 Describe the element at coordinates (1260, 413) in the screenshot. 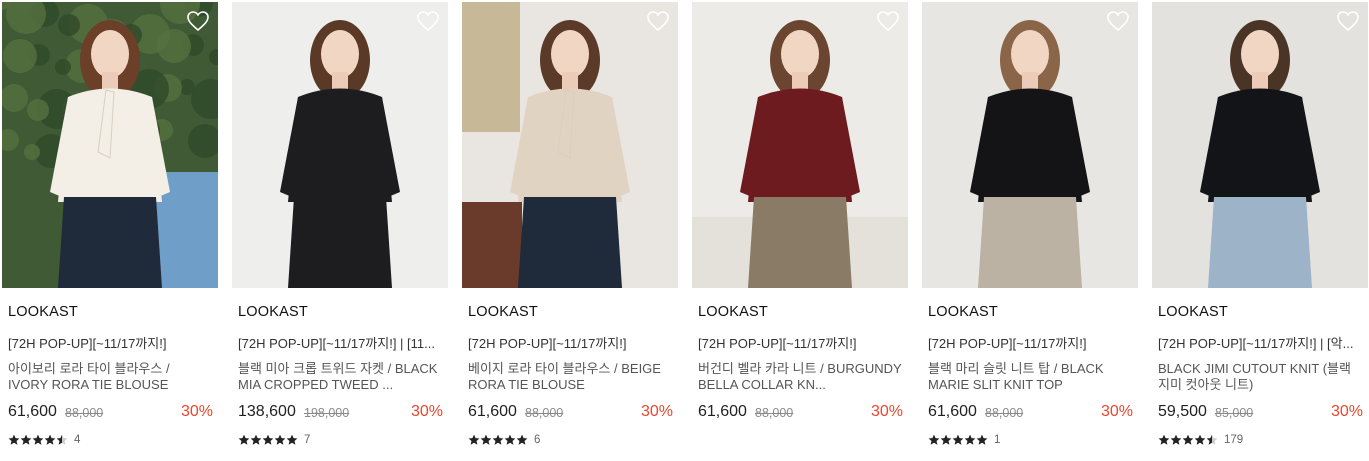

I see `price-row: 59,500 85,000 30%` at that location.